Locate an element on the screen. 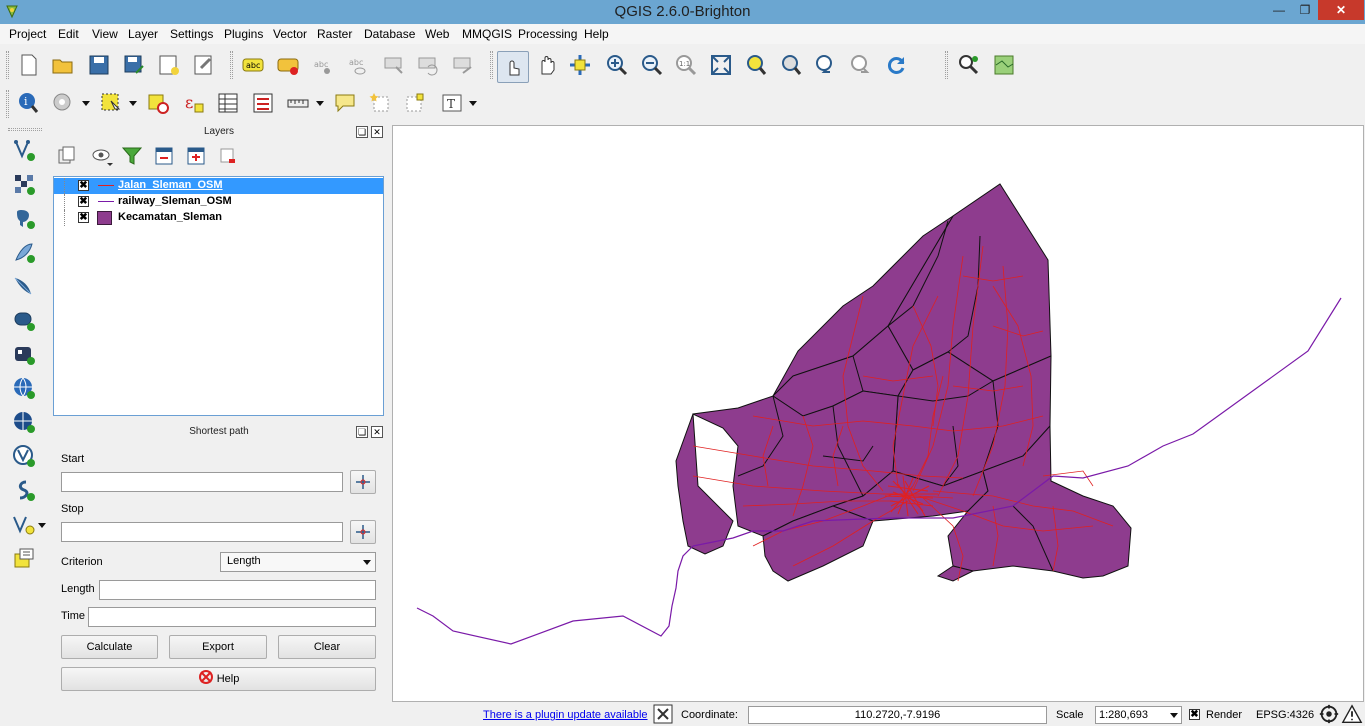 The image size is (1365, 726). menu-raster: Raster is located at coordinates (334, 34).